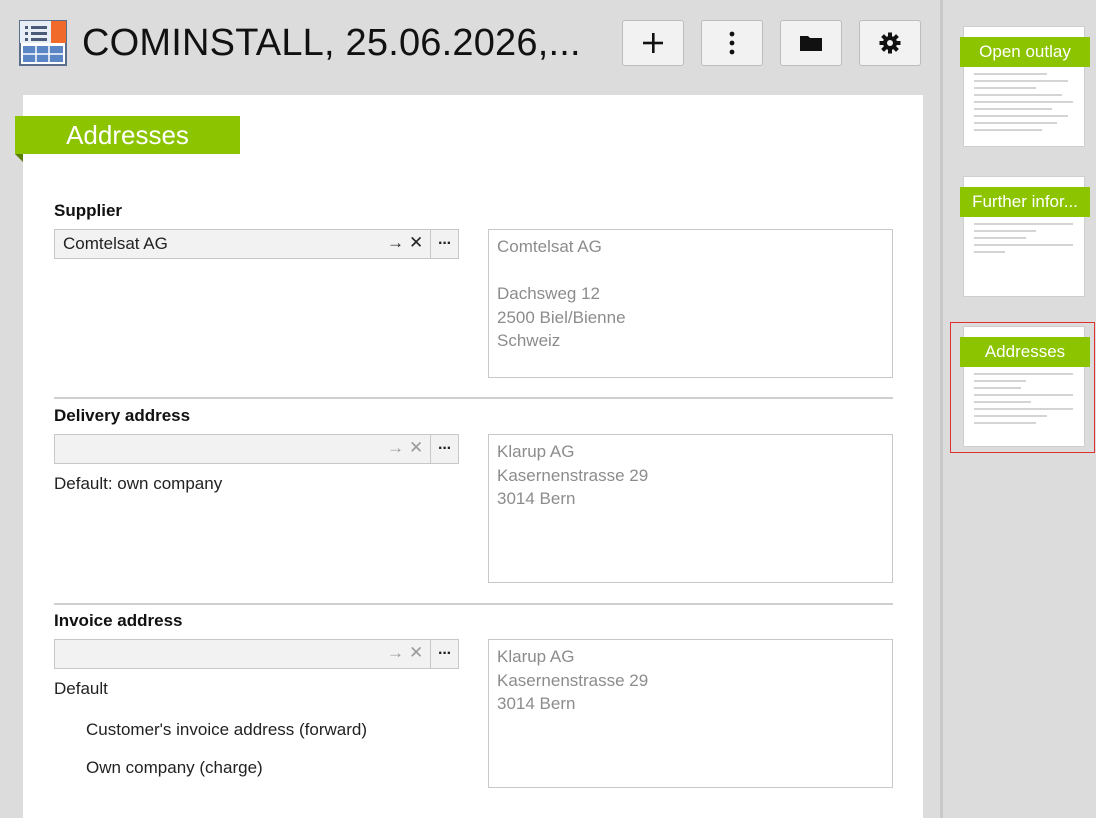  Describe the element at coordinates (88, 210) in the screenshot. I see `supplier-label: Supplier` at that location.